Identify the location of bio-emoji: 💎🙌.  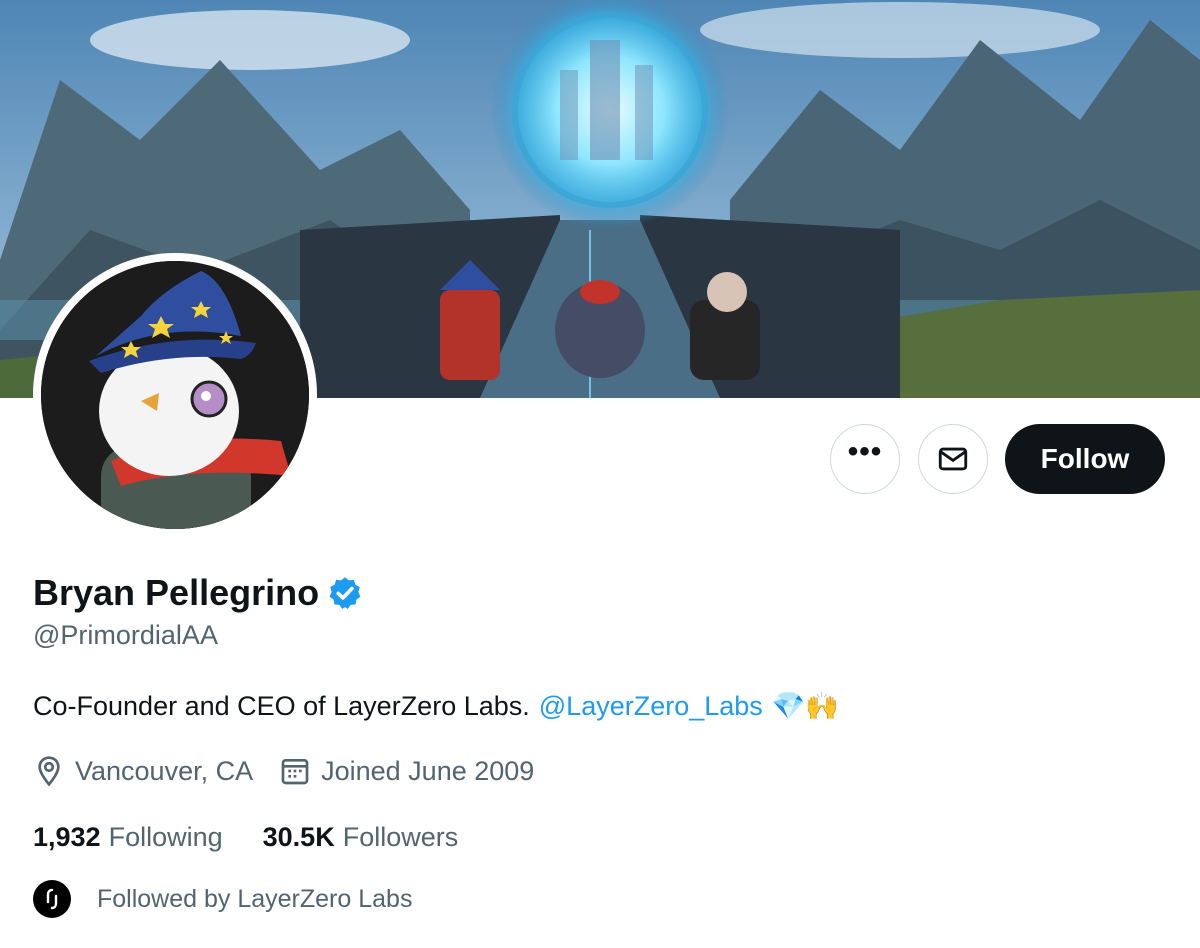
(805, 706).